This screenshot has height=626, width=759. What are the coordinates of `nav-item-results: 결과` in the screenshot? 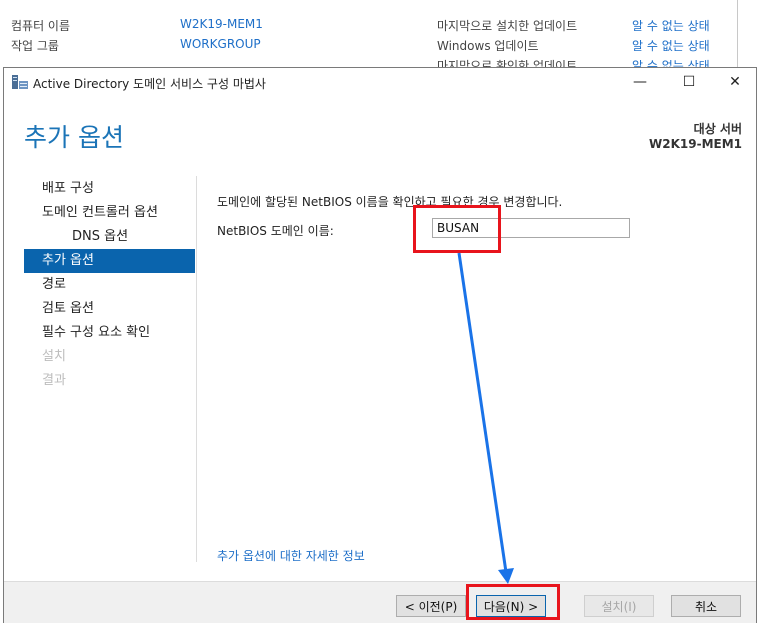 It's located at (54, 380).